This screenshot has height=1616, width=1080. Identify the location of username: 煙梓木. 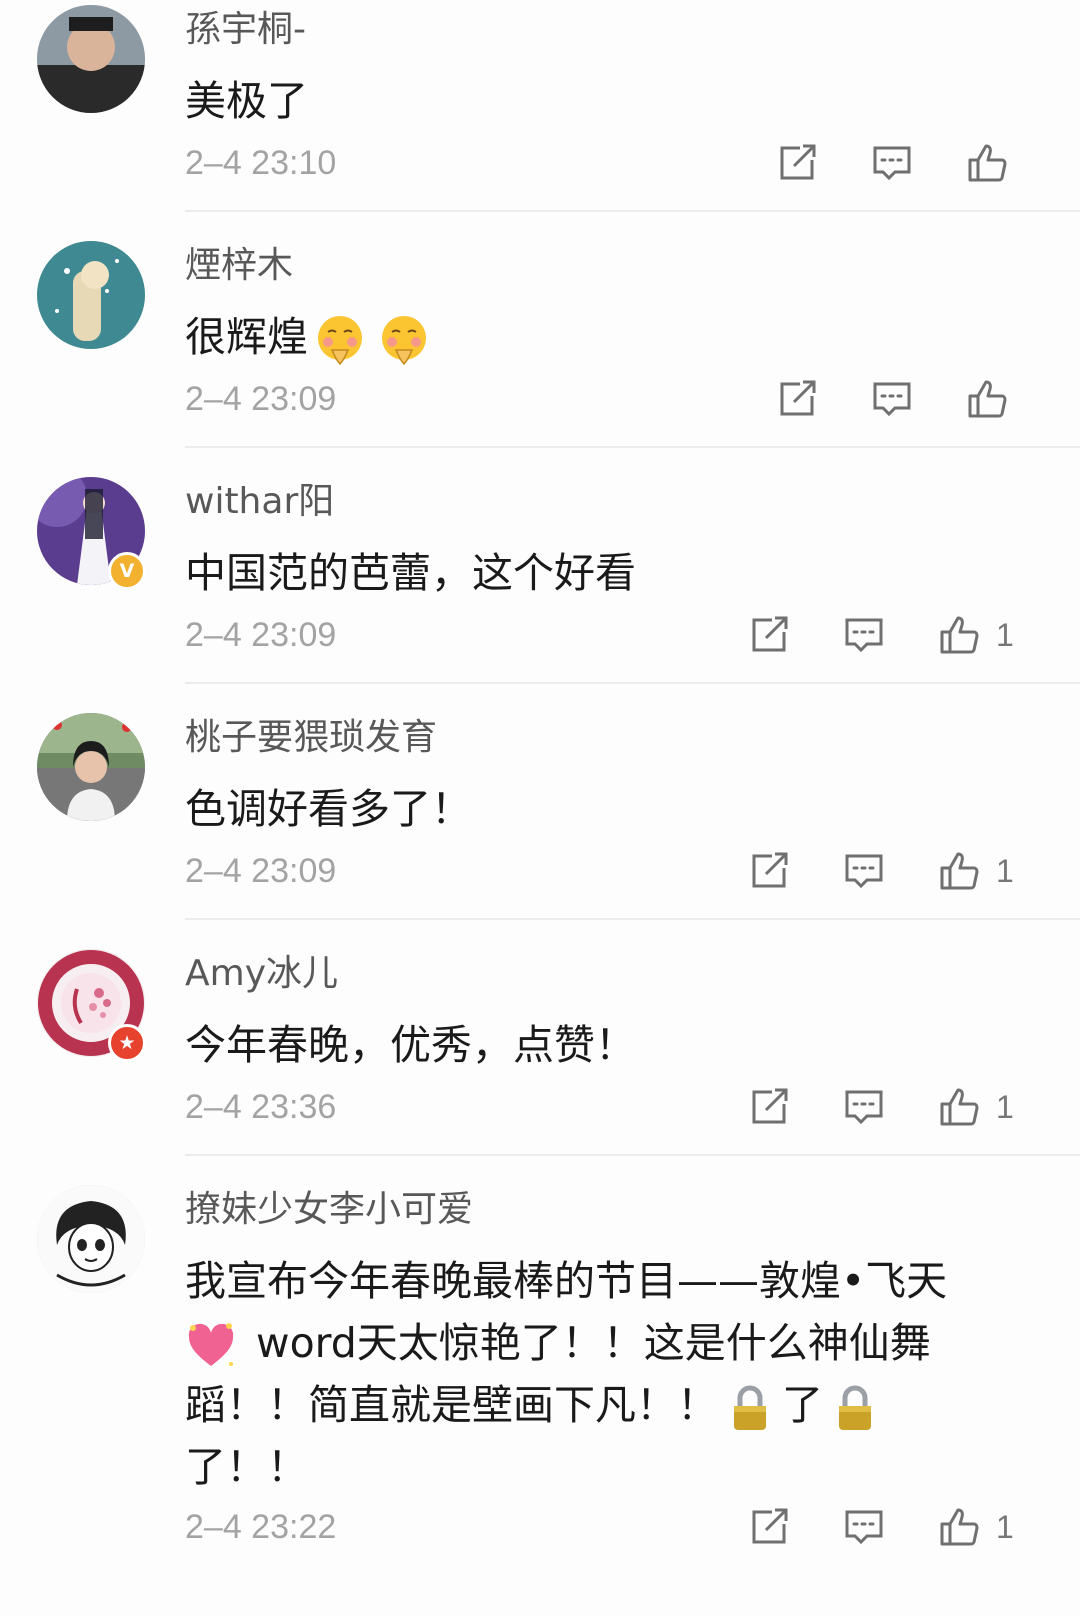
(239, 266).